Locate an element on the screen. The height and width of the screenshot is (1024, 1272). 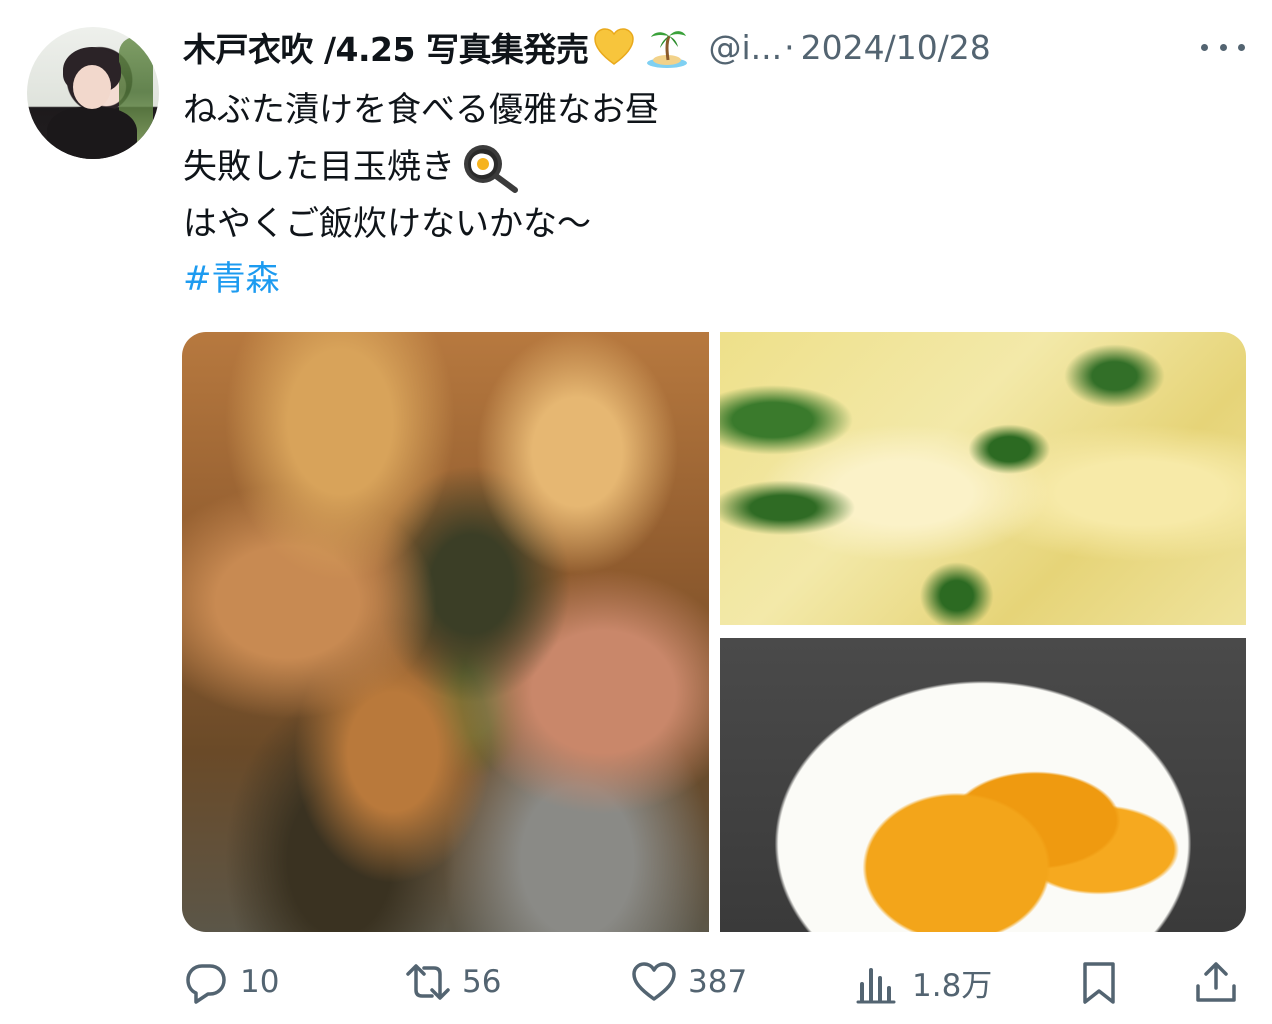
avatar is located at coordinates (93, 93).